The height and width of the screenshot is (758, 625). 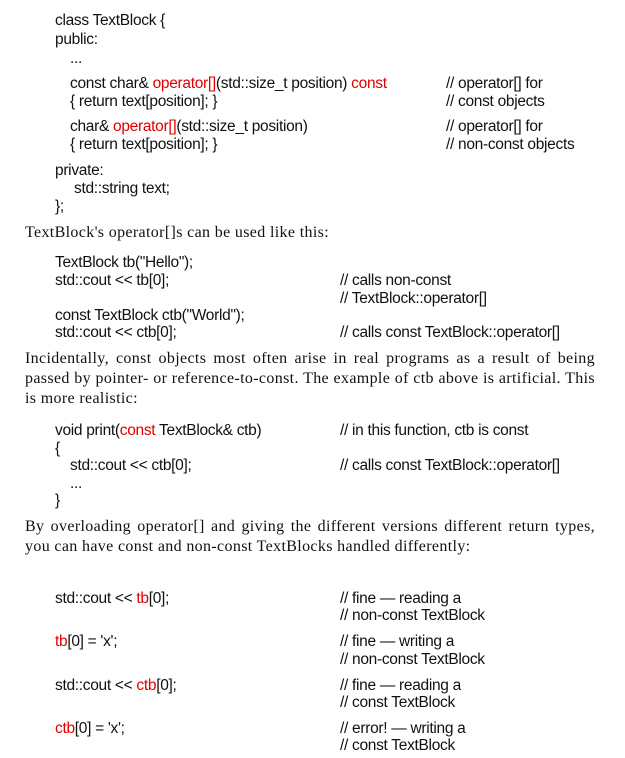 What do you see at coordinates (510, 144) in the screenshot?
I see `code-comment: // non-const objects` at bounding box center [510, 144].